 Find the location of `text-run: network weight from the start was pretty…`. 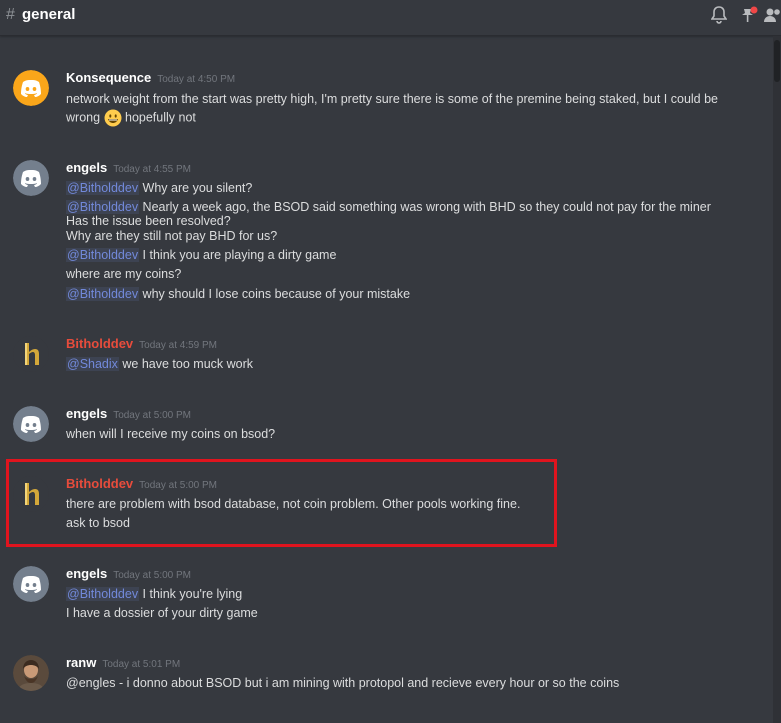

text-run: network weight from the start was pretty… is located at coordinates (392, 99).